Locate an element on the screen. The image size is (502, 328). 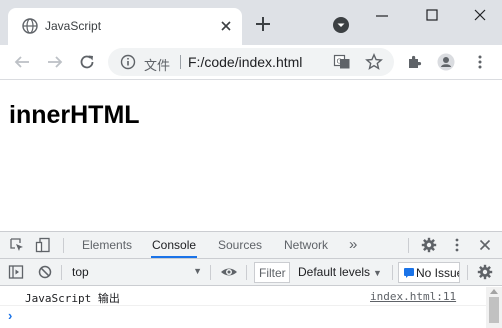
tab-console: Console is located at coordinates (174, 245).